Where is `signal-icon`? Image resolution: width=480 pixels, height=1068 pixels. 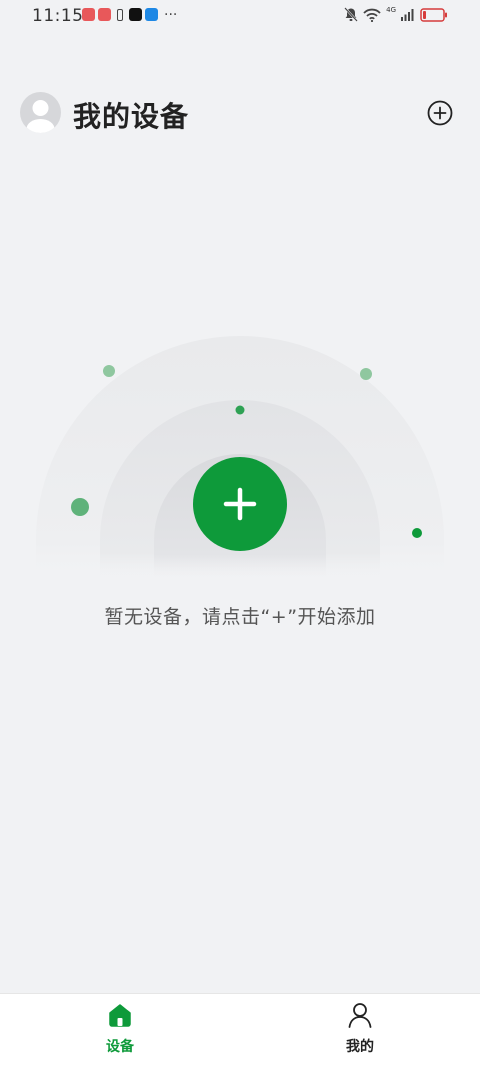 signal-icon is located at coordinates (407, 15).